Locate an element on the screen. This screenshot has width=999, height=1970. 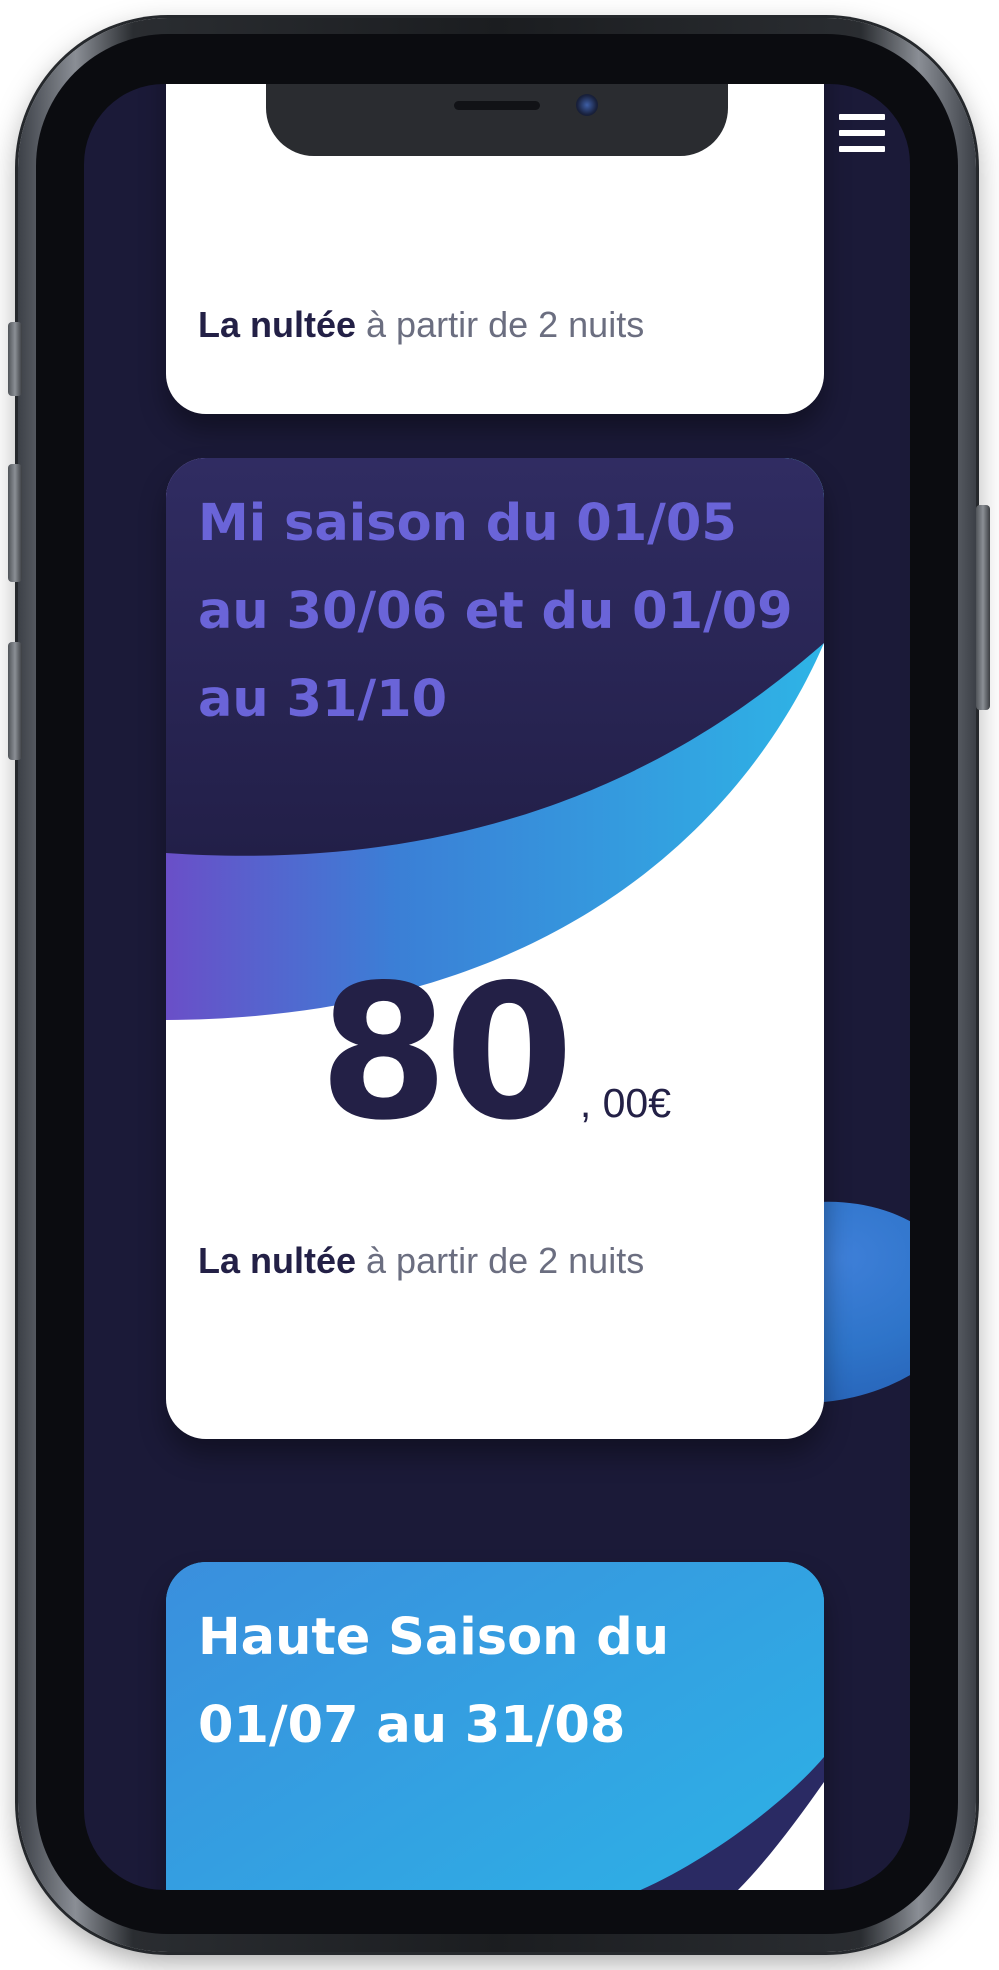
power-button is located at coordinates (983, 607).